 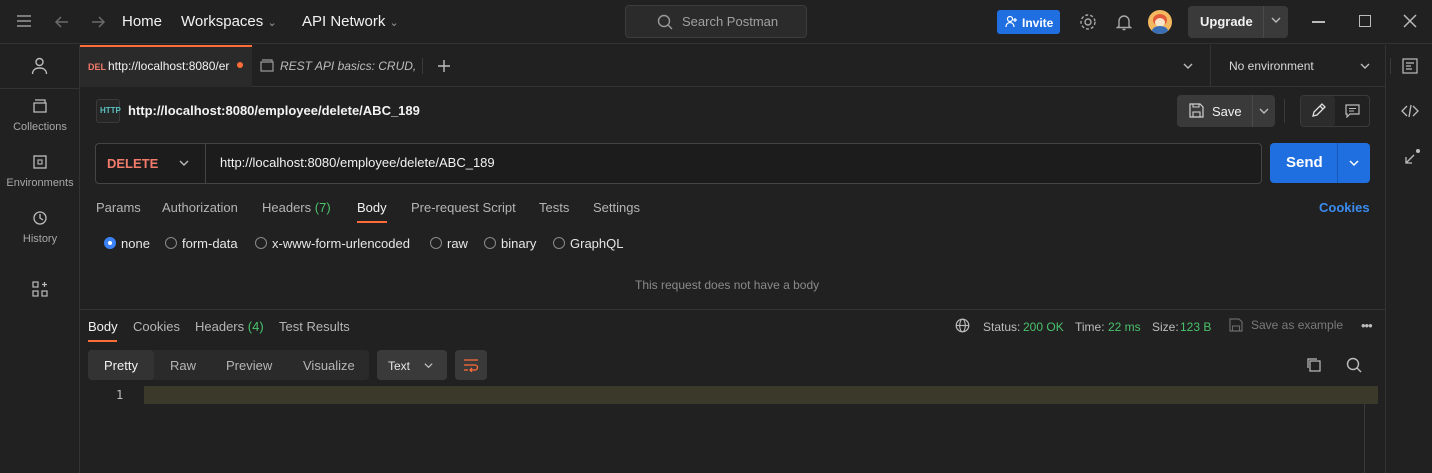 What do you see at coordinates (40, 239) in the screenshot?
I see `sidebar-item-label: History` at bounding box center [40, 239].